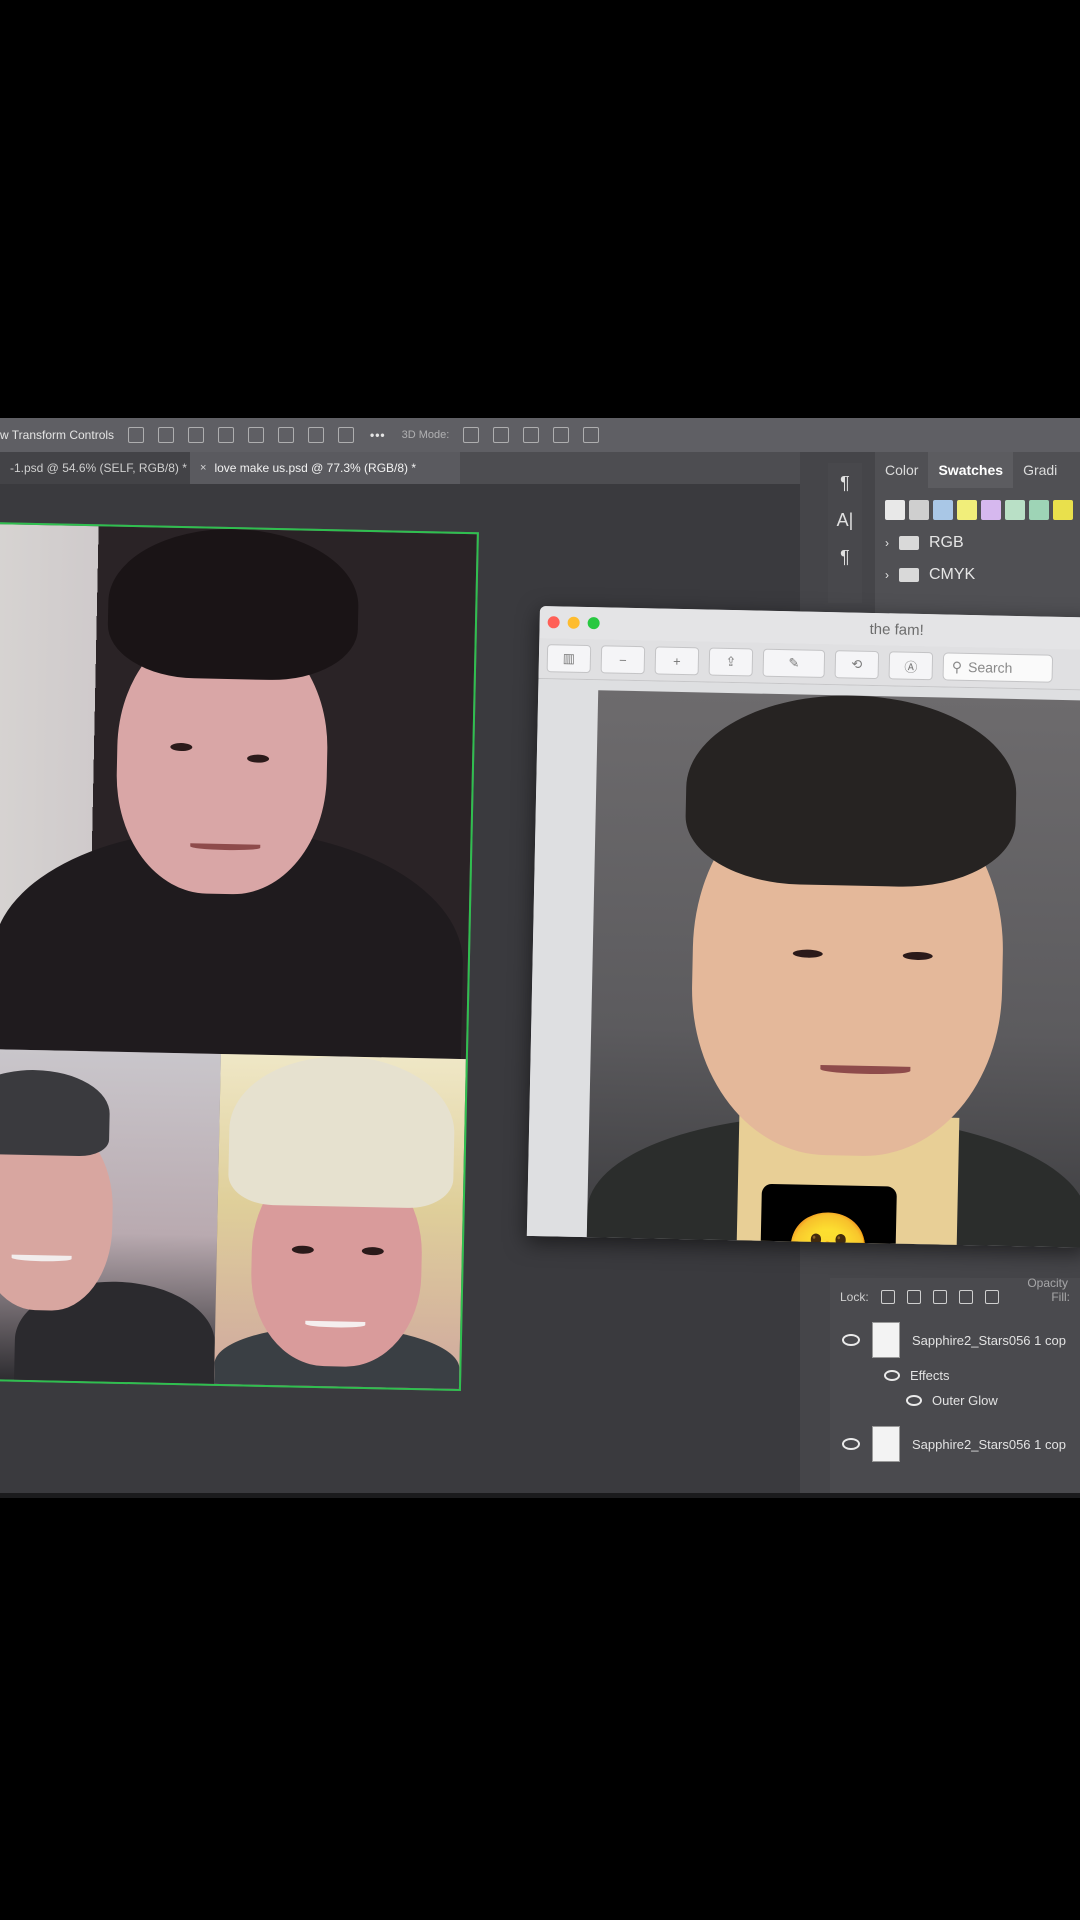  What do you see at coordinates (946, 542) in the screenshot?
I see `folder-label: RGB` at bounding box center [946, 542].